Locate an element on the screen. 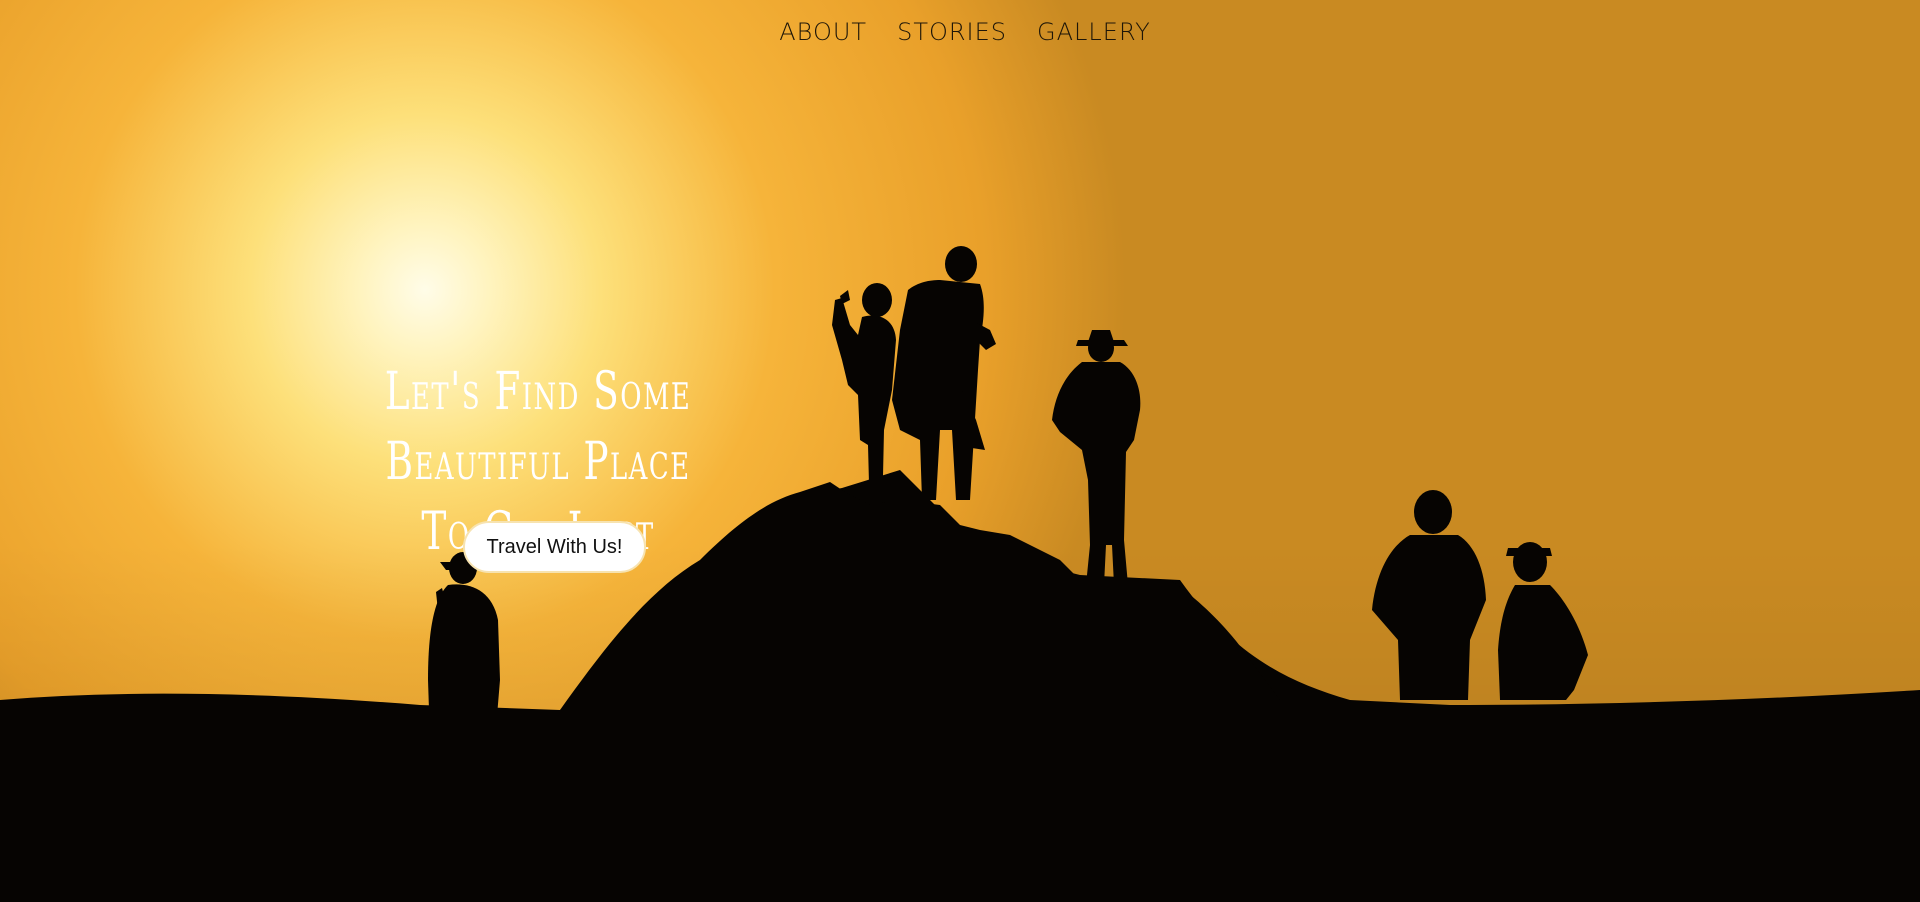 Image resolution: width=1920 pixels, height=902 pixels. top-navigation: ABOUT STORIES GALLERY is located at coordinates (960, 32).